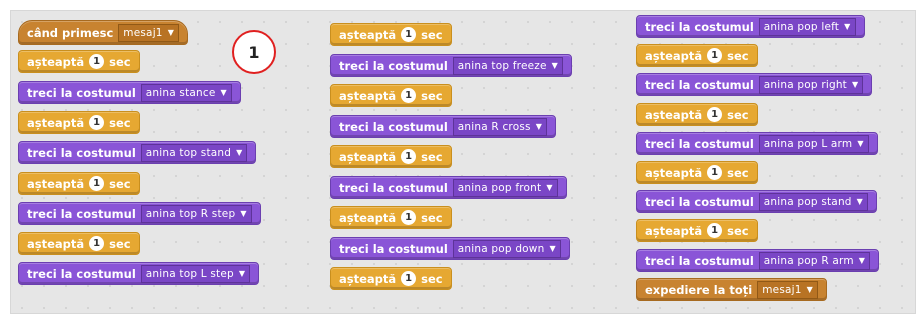 This screenshot has width=920, height=318. I want to click on switch-costume-block: treci la costumul anina R cross ▼, so click(443, 126).